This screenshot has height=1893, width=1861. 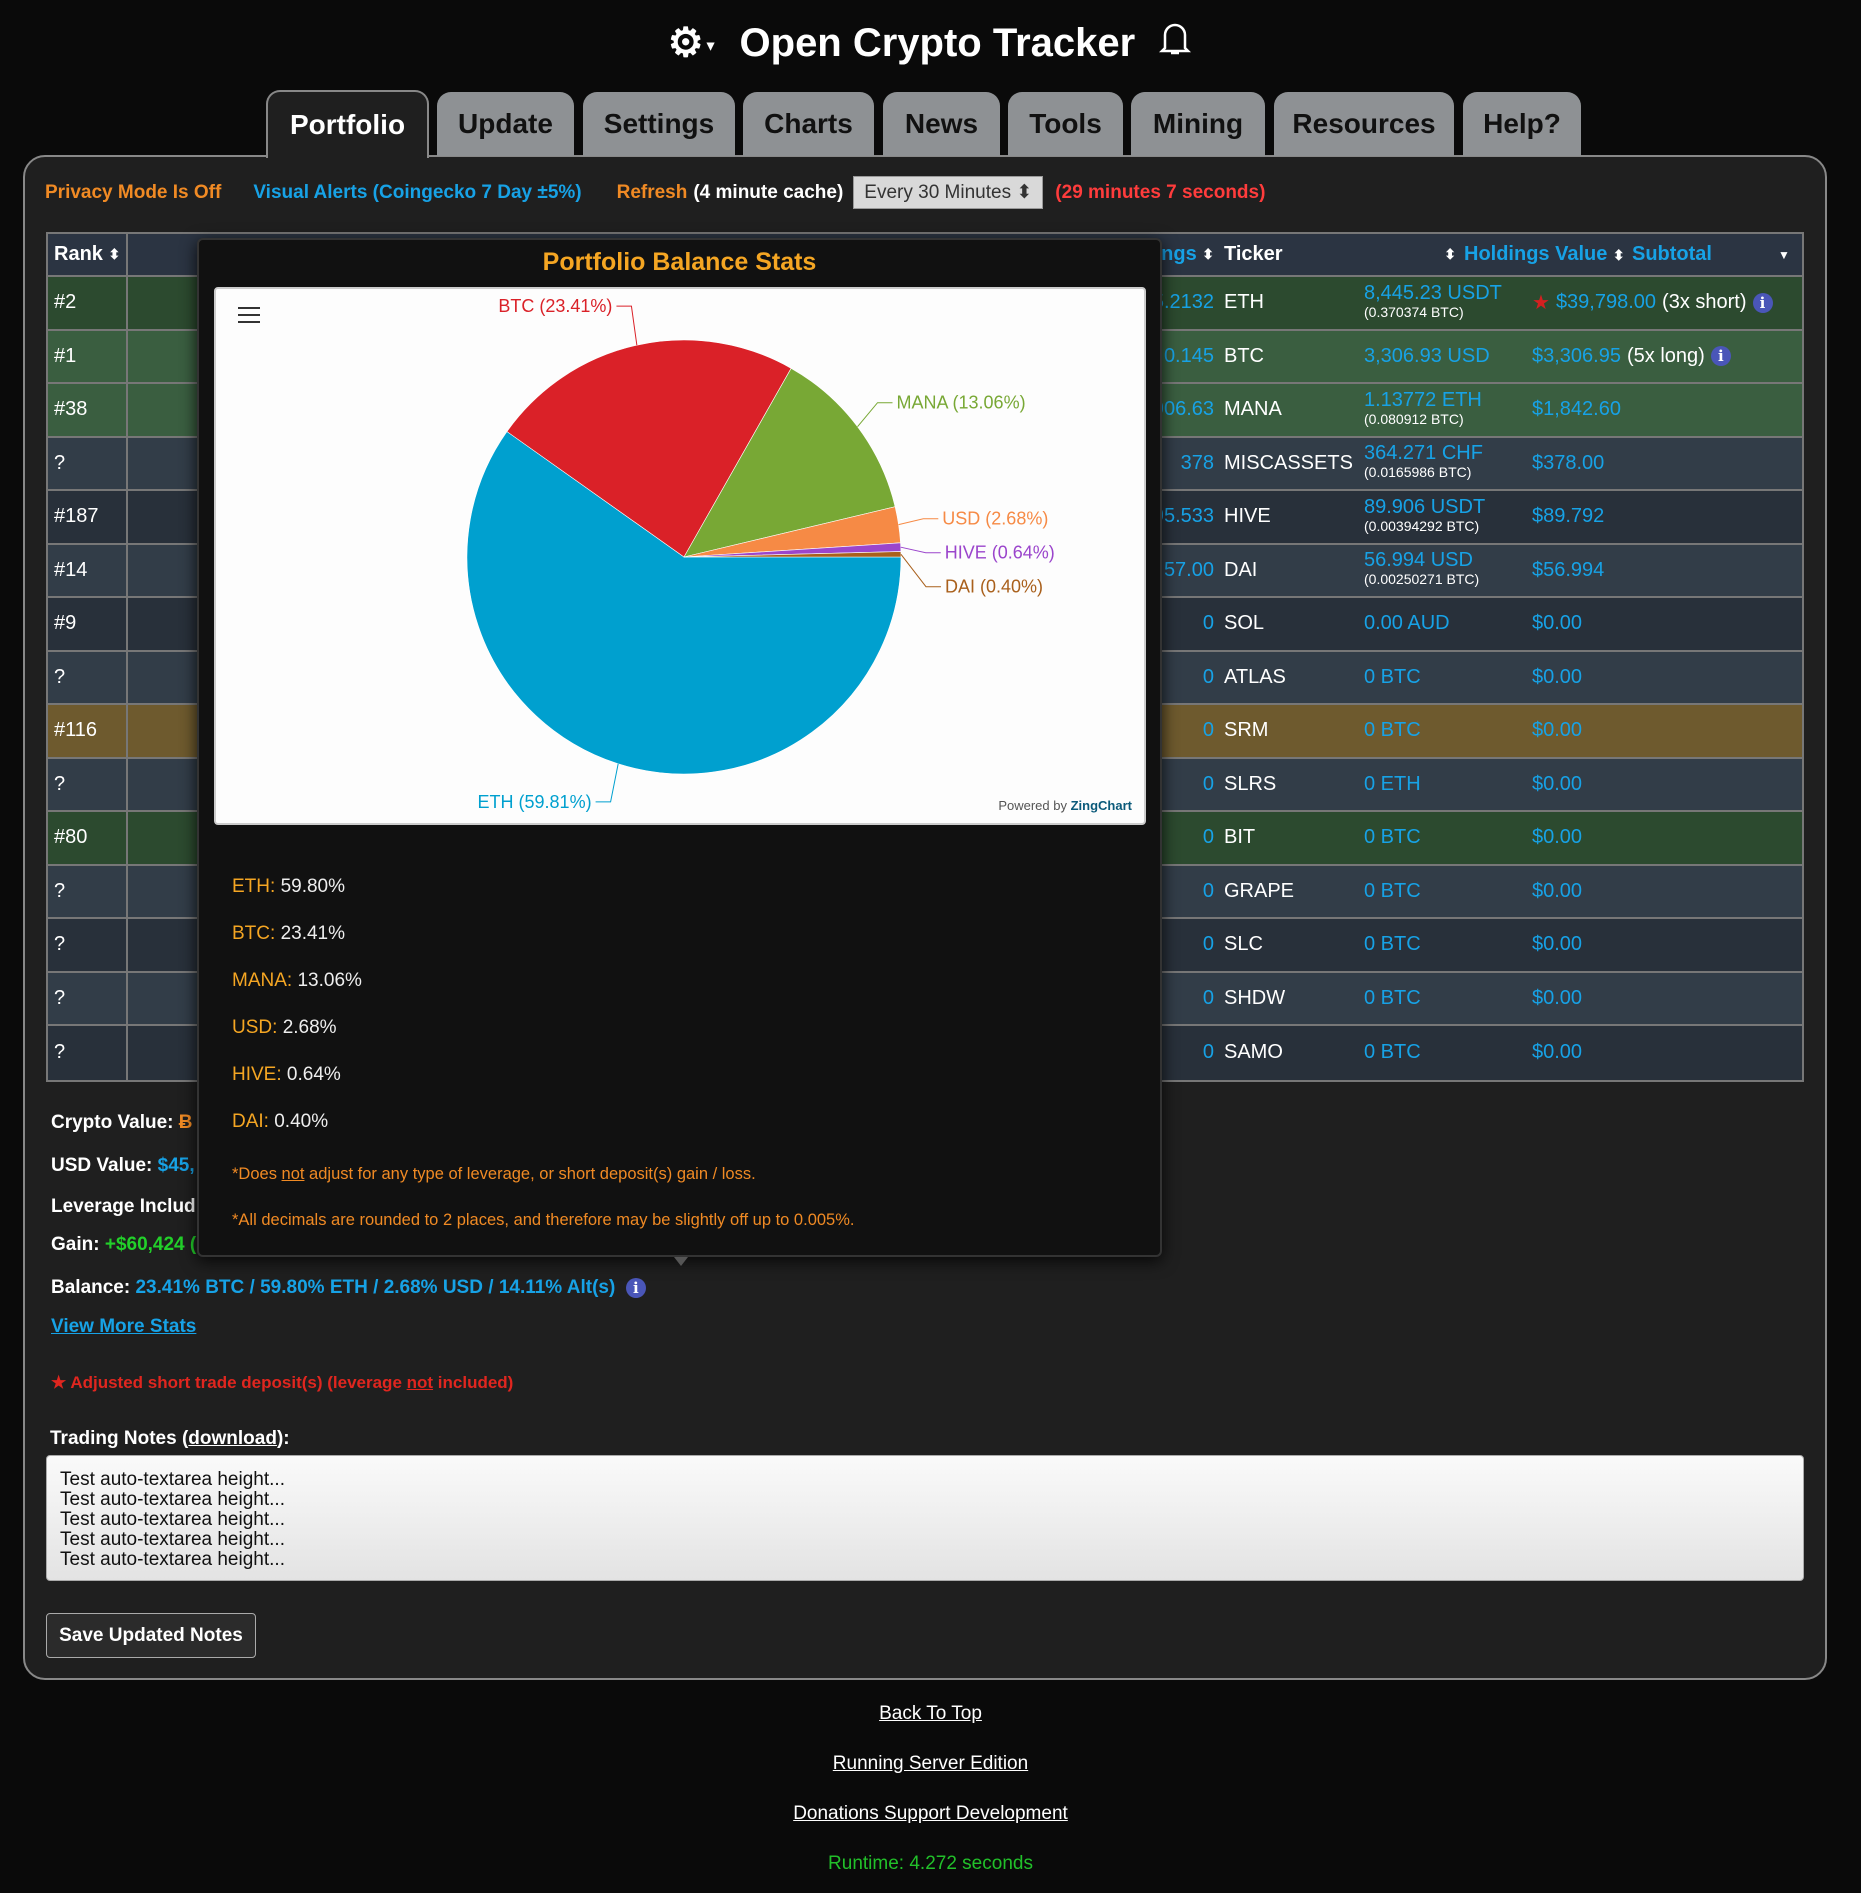 What do you see at coordinates (1175, 43) in the screenshot?
I see `bell-icon` at bounding box center [1175, 43].